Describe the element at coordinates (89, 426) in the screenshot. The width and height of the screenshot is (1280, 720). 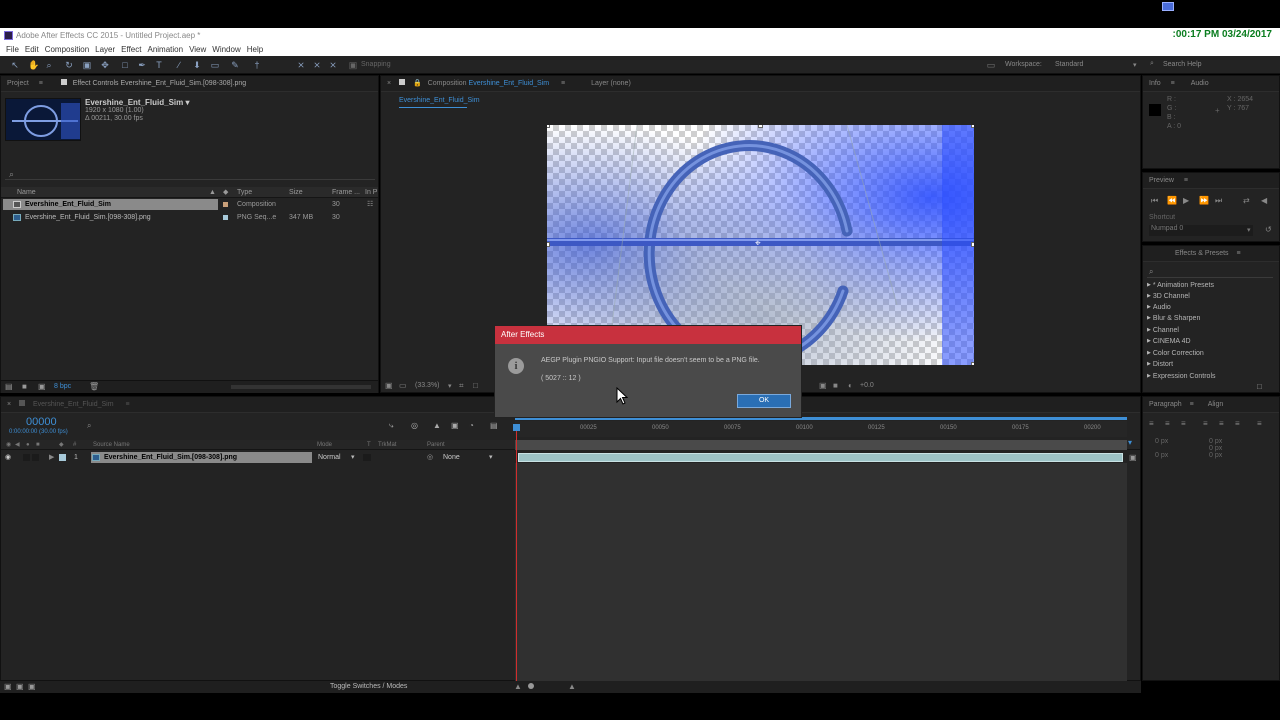
I see `timeline-search-icon: ⌕` at that location.